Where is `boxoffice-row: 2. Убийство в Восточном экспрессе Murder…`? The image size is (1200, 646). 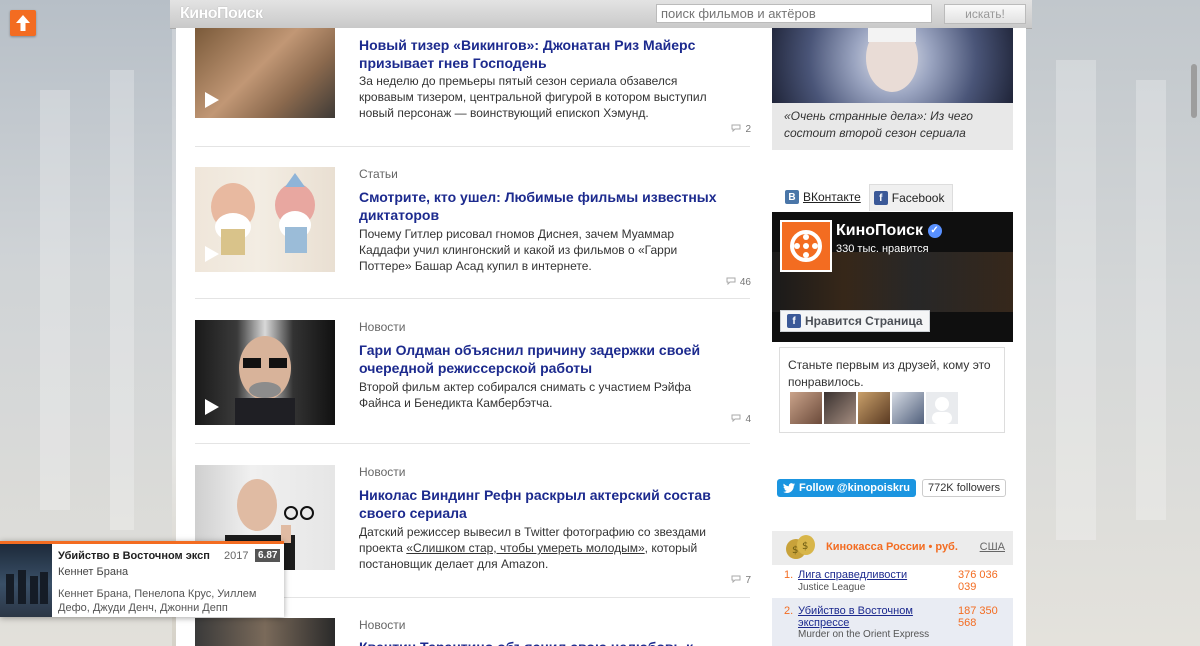 boxoffice-row: 2. Убийство в Восточном экспрессе Murder… is located at coordinates (892, 622).